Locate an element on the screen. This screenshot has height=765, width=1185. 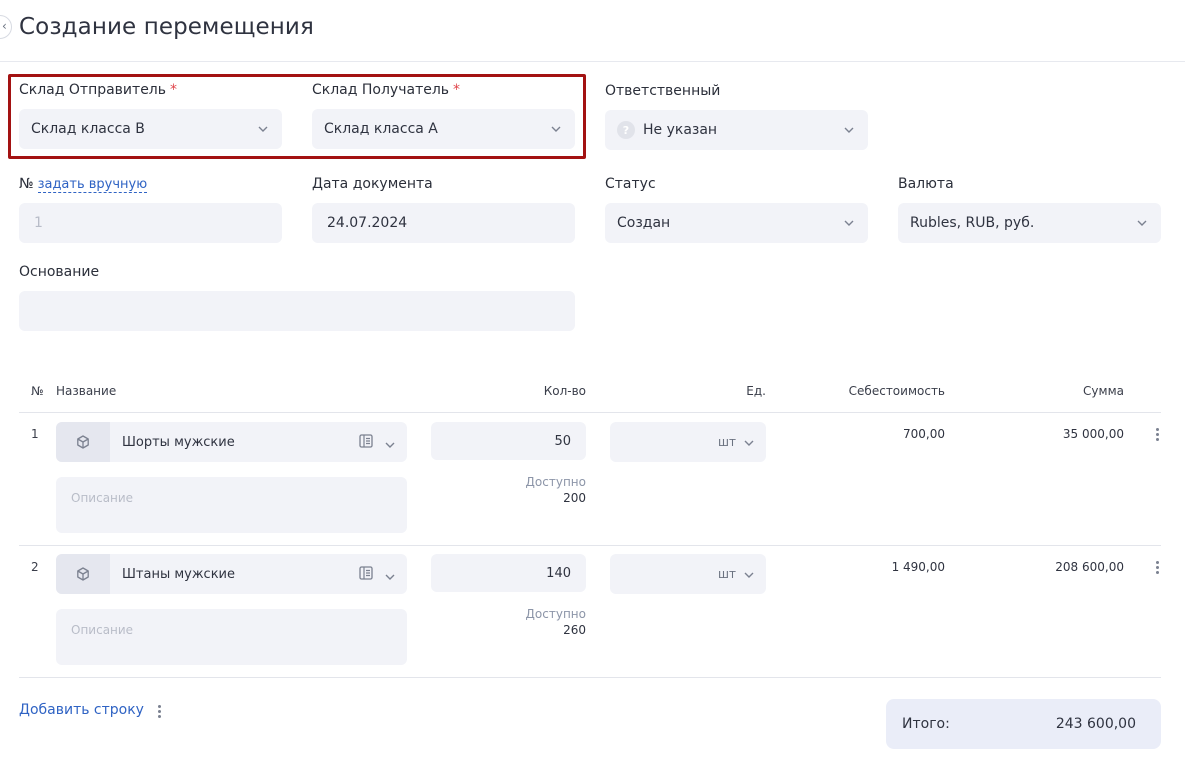
warehouses-highlight-frame is located at coordinates (297, 116).